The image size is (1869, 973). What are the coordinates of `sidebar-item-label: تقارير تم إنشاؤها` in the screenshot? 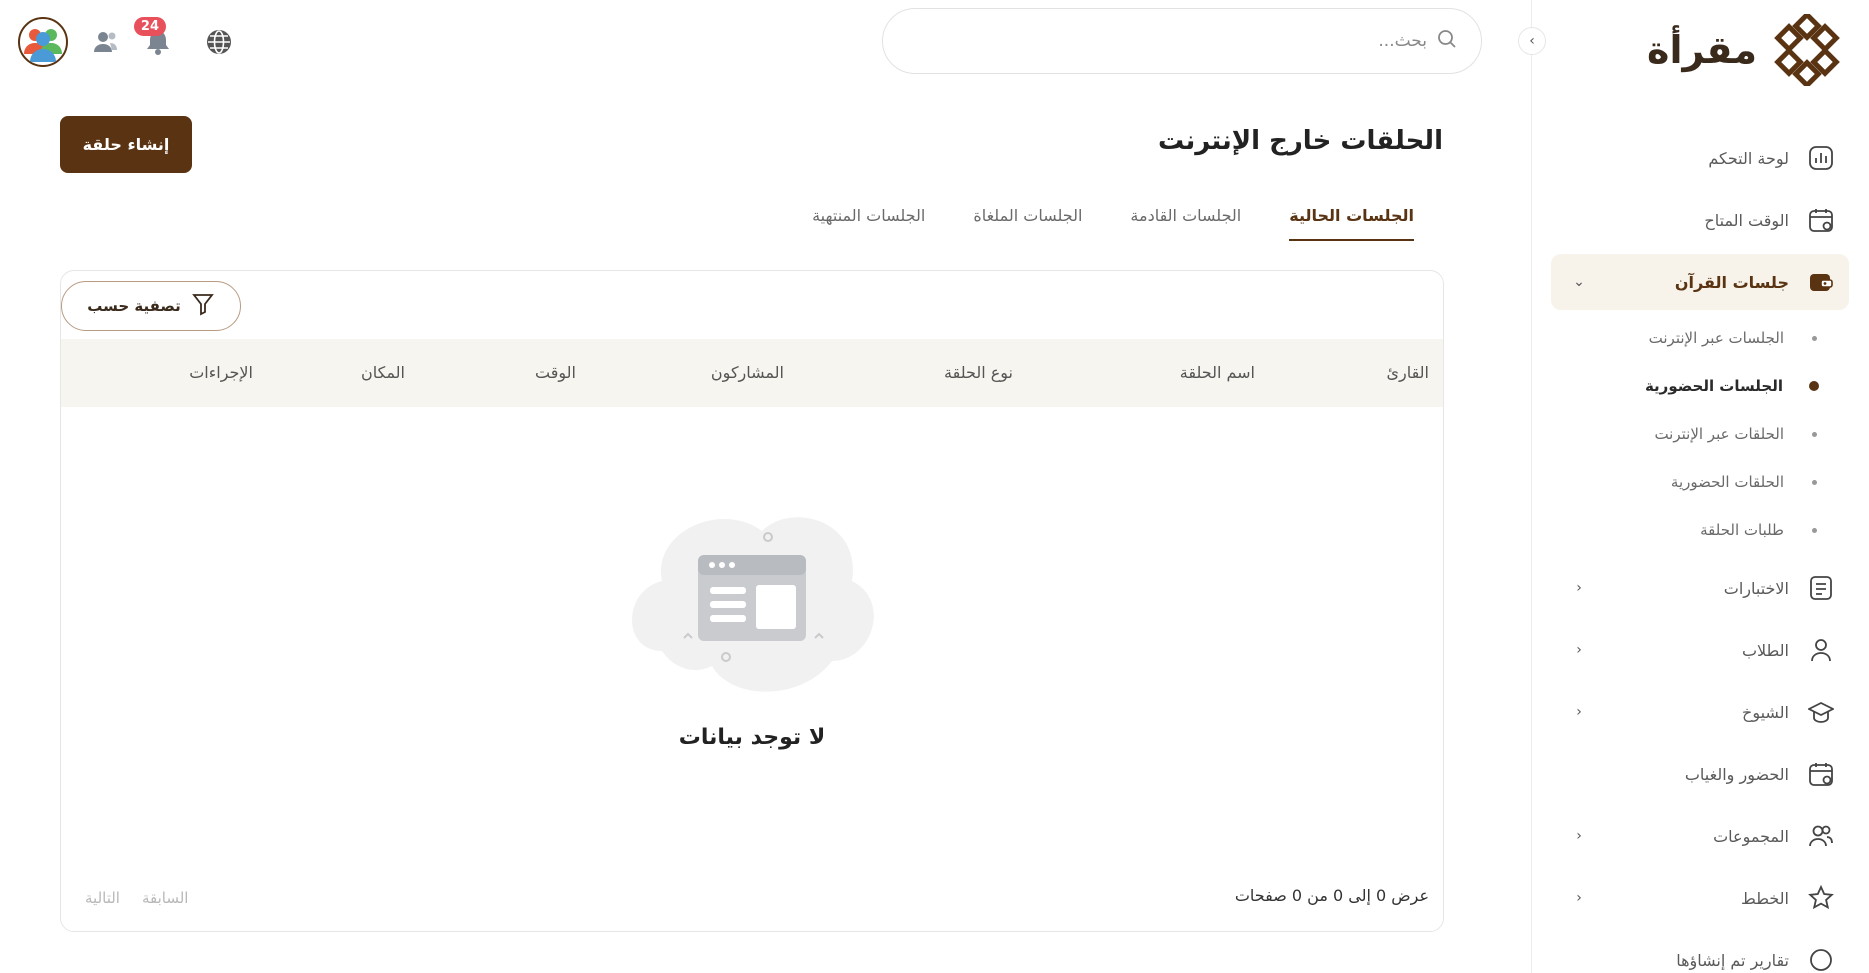 It's located at (1732, 960).